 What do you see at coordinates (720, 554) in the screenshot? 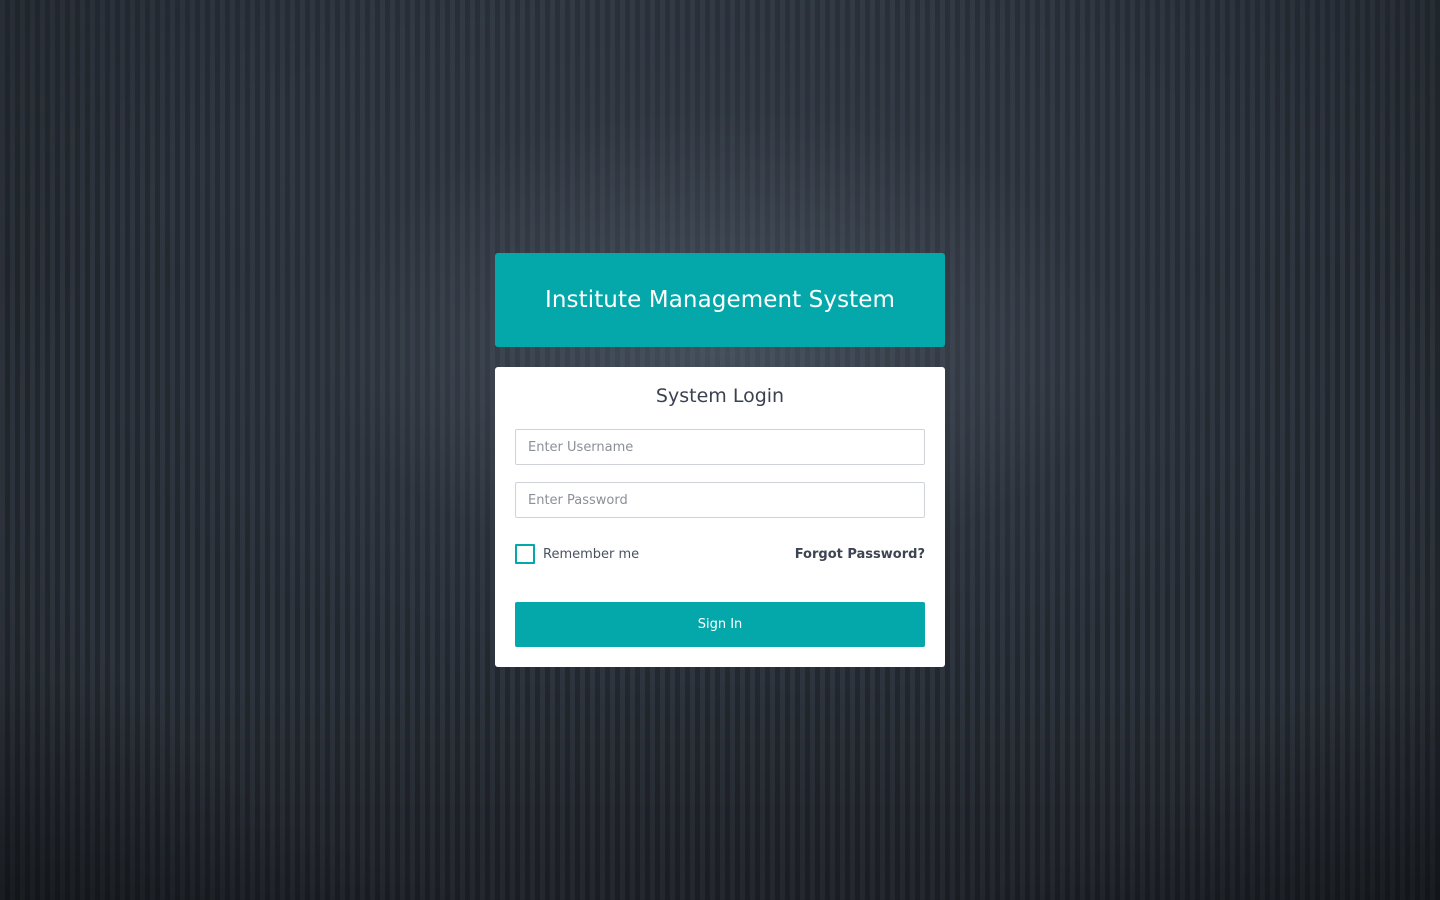
I see `remember-row: Remember me Forgot Password?` at bounding box center [720, 554].